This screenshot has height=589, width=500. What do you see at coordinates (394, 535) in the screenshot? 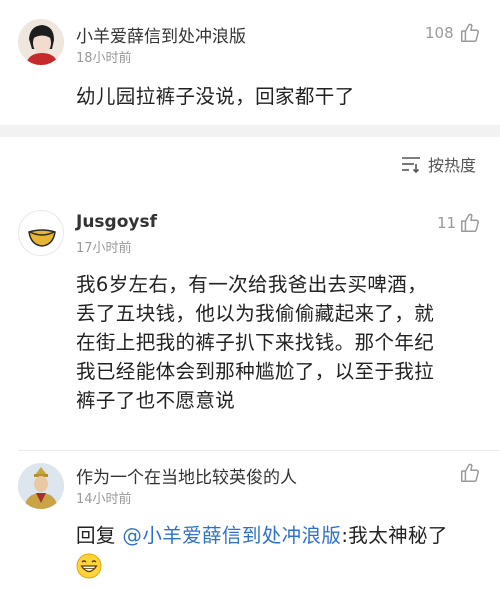
I see `reply-text: :我太神秘了` at bounding box center [394, 535].